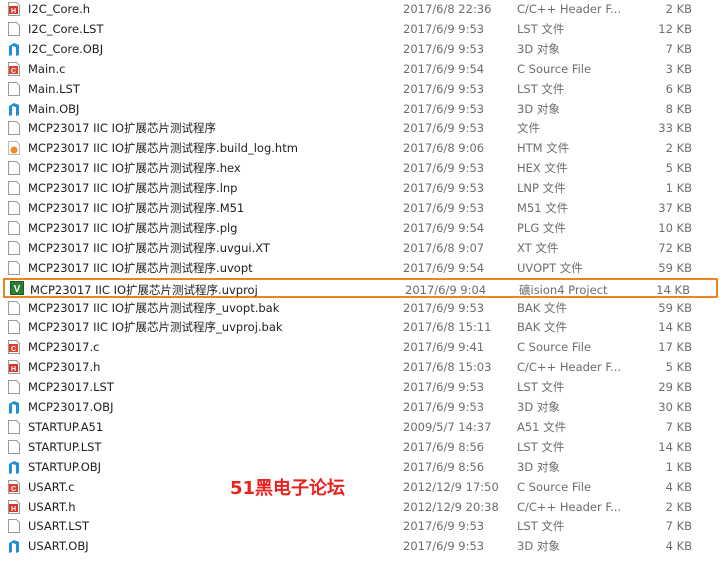 The height and width of the screenshot is (577, 720). Describe the element at coordinates (66, 48) in the screenshot. I see `file-name: I2C_Core.OBJ` at that location.